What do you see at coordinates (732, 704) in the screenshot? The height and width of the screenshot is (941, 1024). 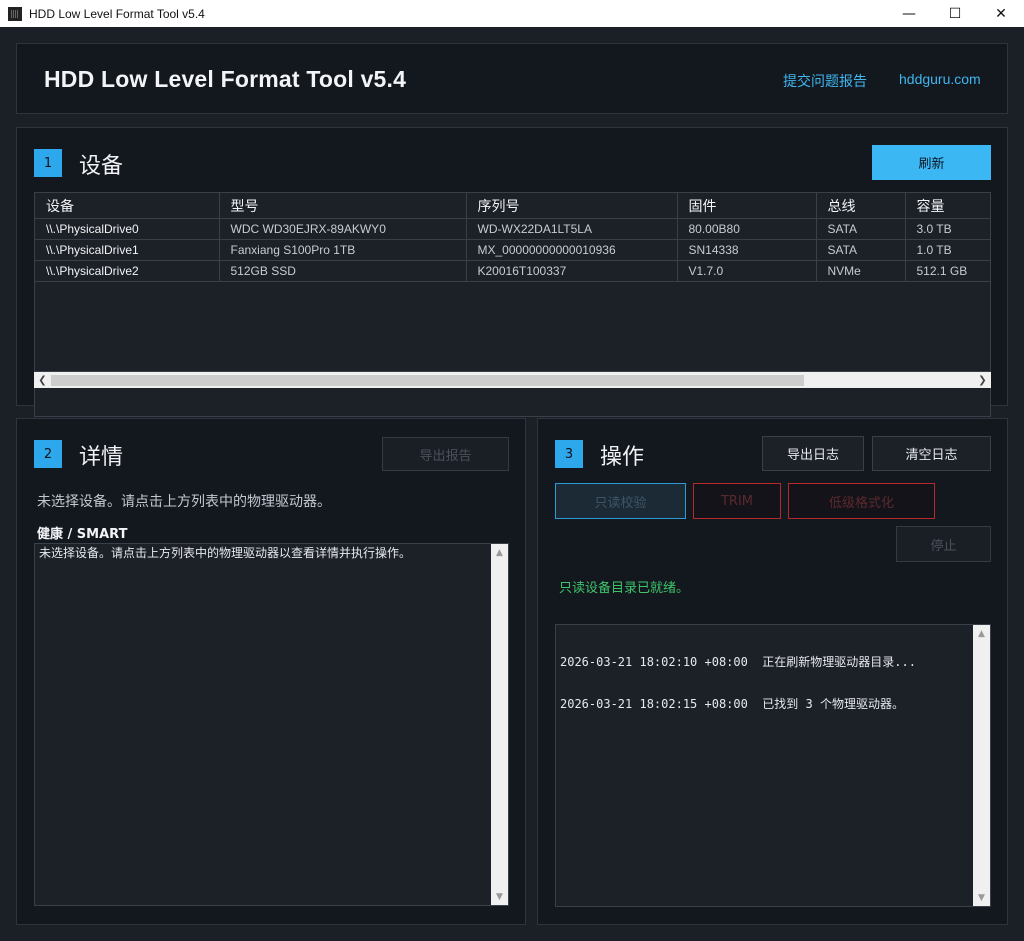 I see `log-line: 2026-03-21 18:02:15 +08:00 已找到 3 个物理驱动器。` at bounding box center [732, 704].